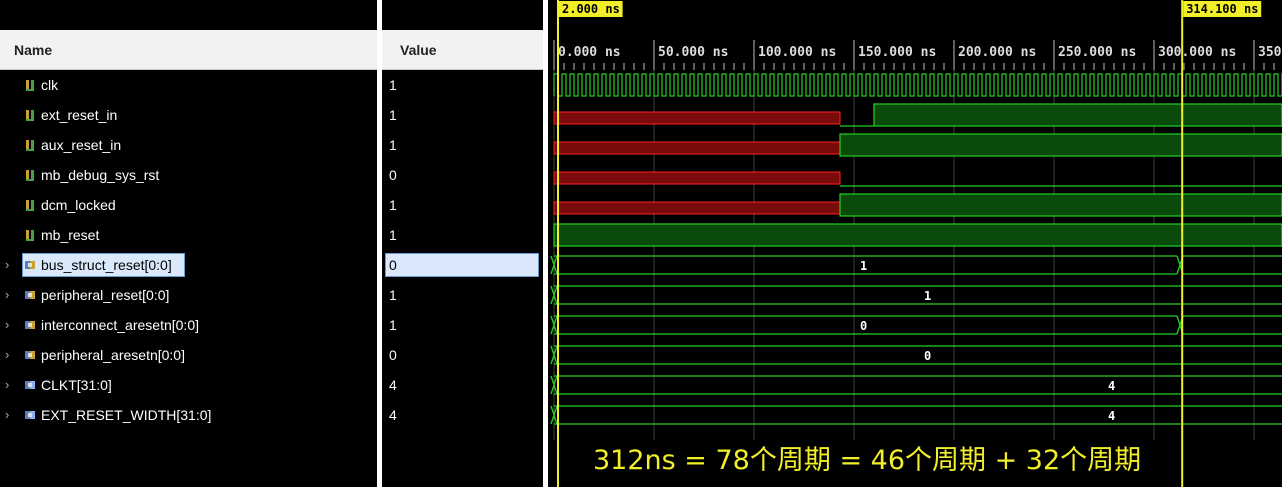 Image resolution: width=1282 pixels, height=487 pixels. I want to click on selected-highlight, so click(462, 265).